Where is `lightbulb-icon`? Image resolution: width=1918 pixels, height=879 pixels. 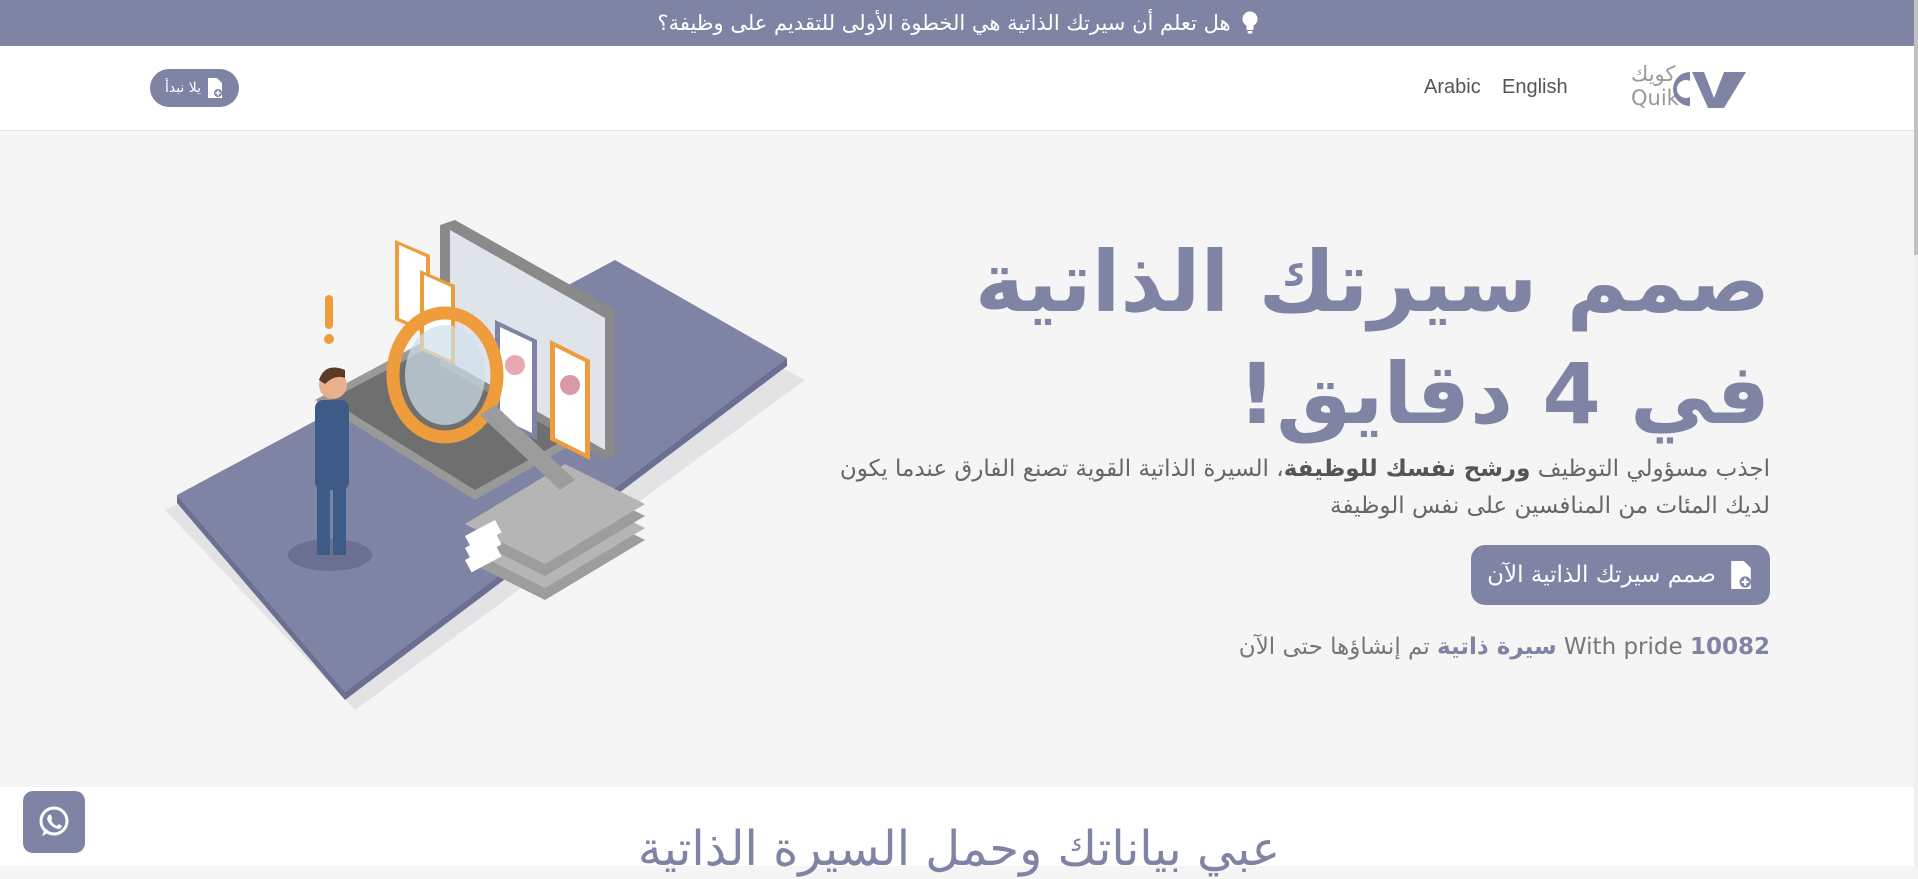
lightbulb-icon is located at coordinates (1250, 22).